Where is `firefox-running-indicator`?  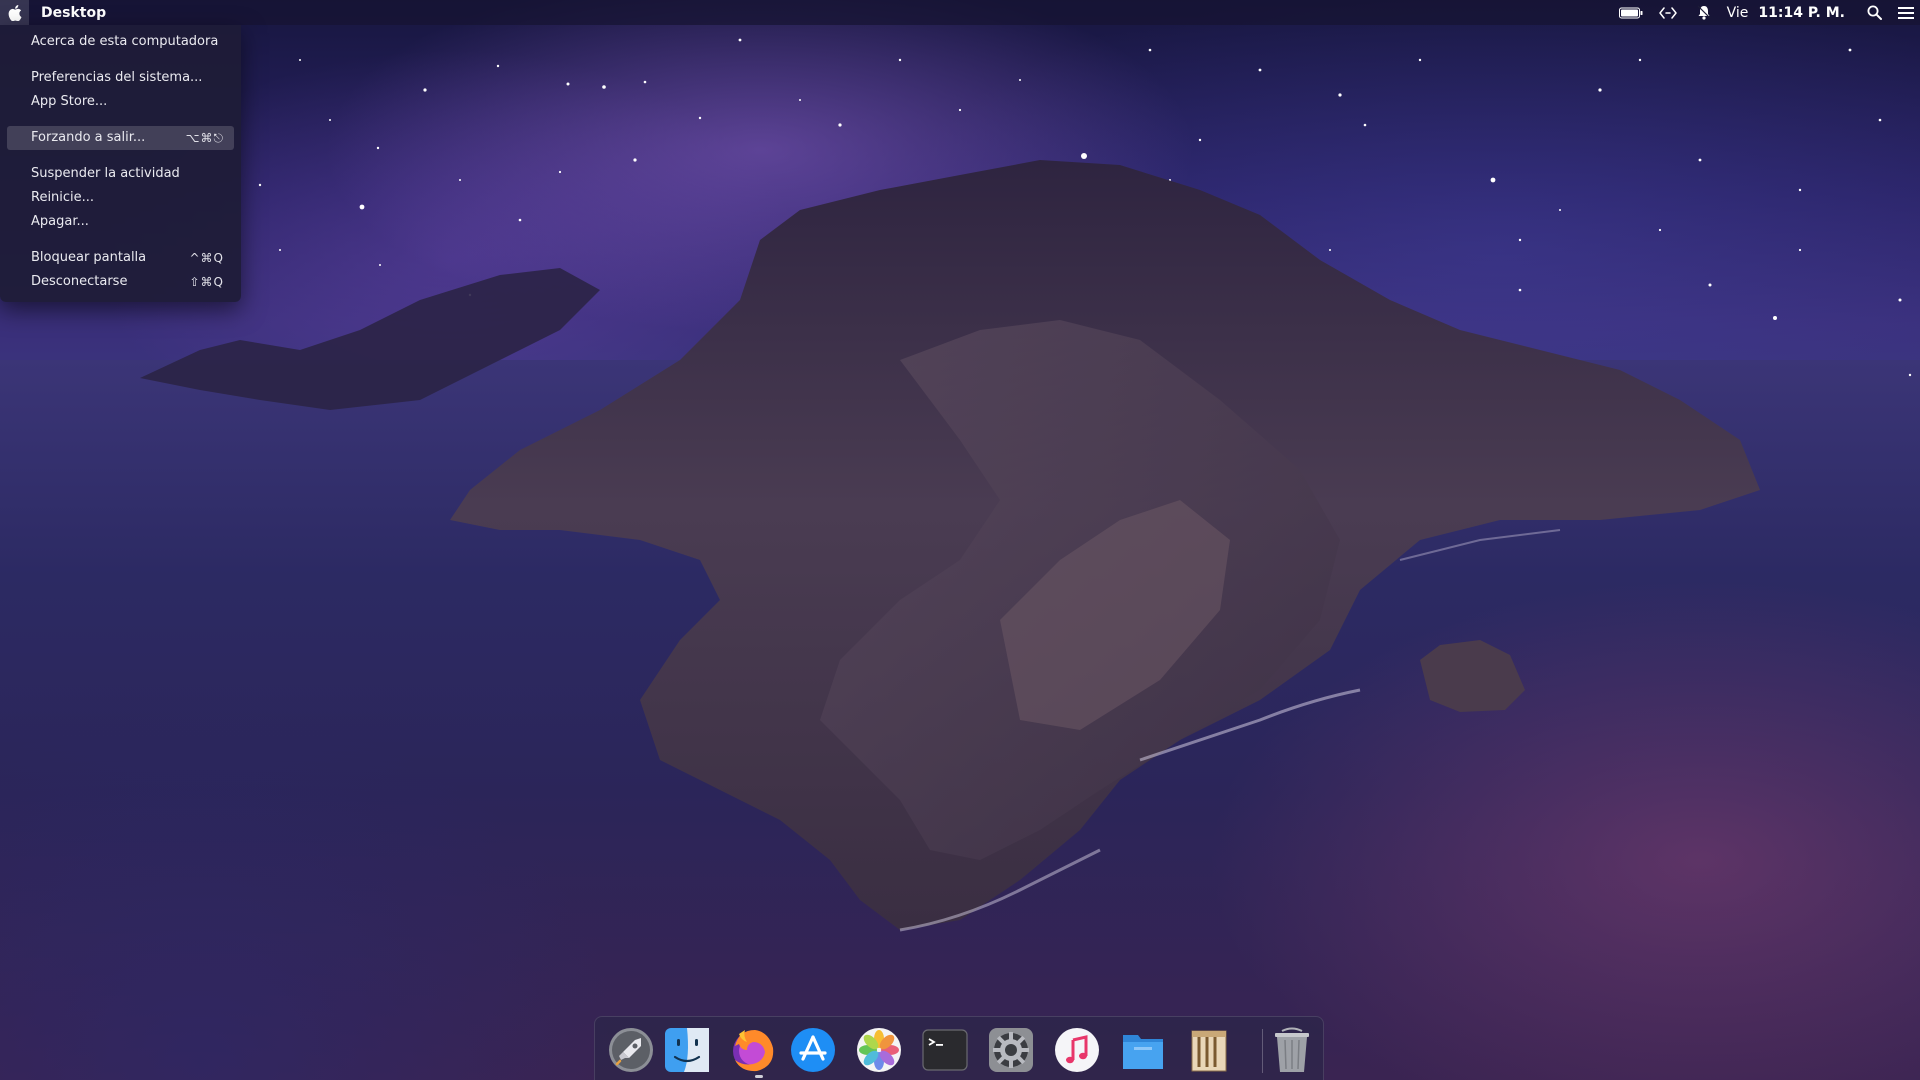
firefox-running-indicator is located at coordinates (759, 1076).